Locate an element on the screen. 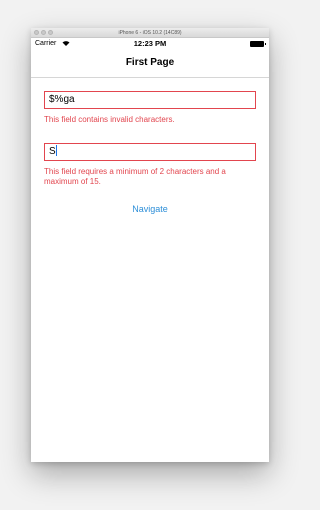 The height and width of the screenshot is (510, 320). page-title: First Page is located at coordinates (150, 62).